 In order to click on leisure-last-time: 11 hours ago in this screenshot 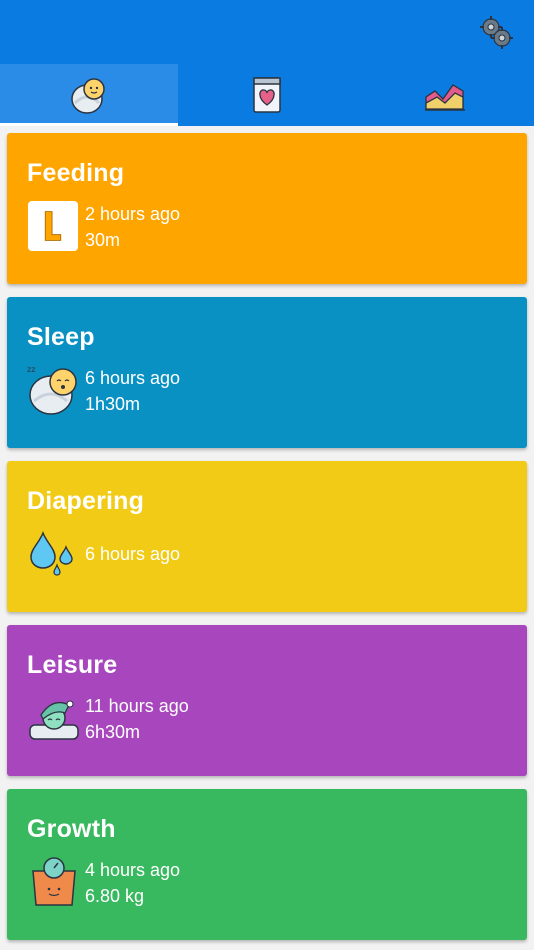, I will do `click(137, 706)`.